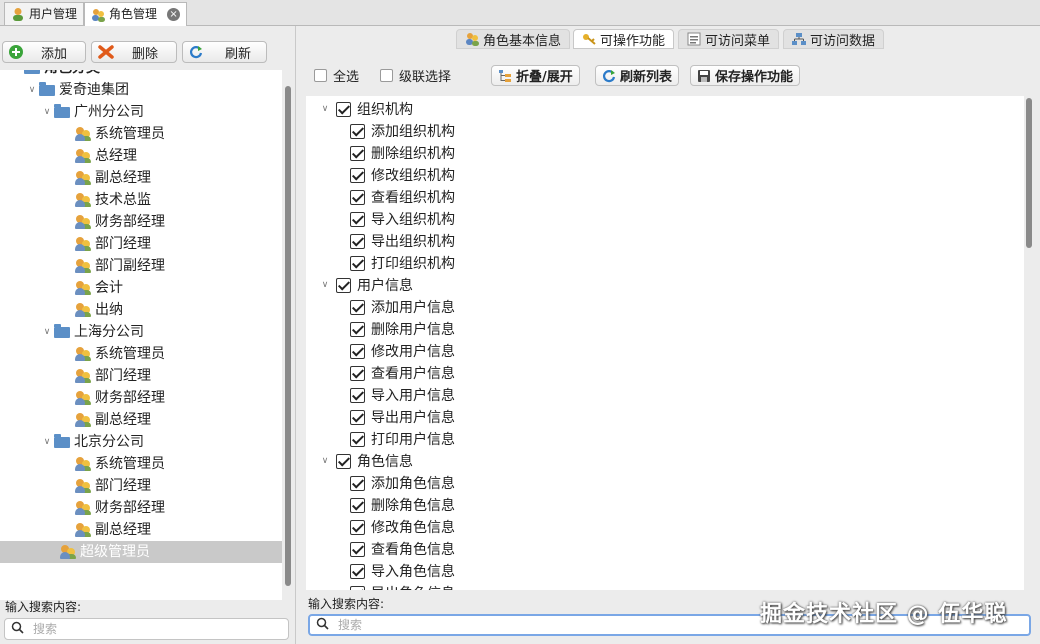  I want to click on tree-folder-node: ∨ 角色分类, so click(141, 74).